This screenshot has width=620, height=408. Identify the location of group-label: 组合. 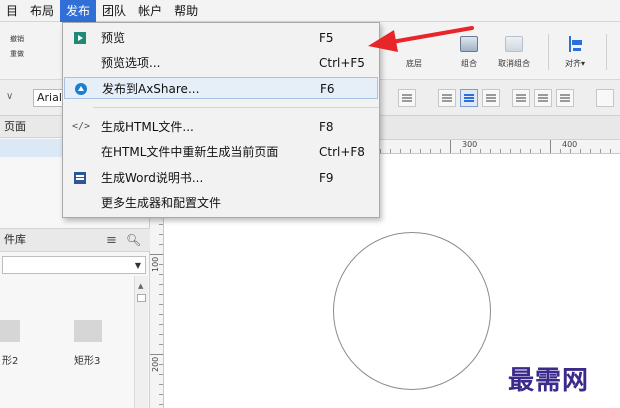
(469, 63).